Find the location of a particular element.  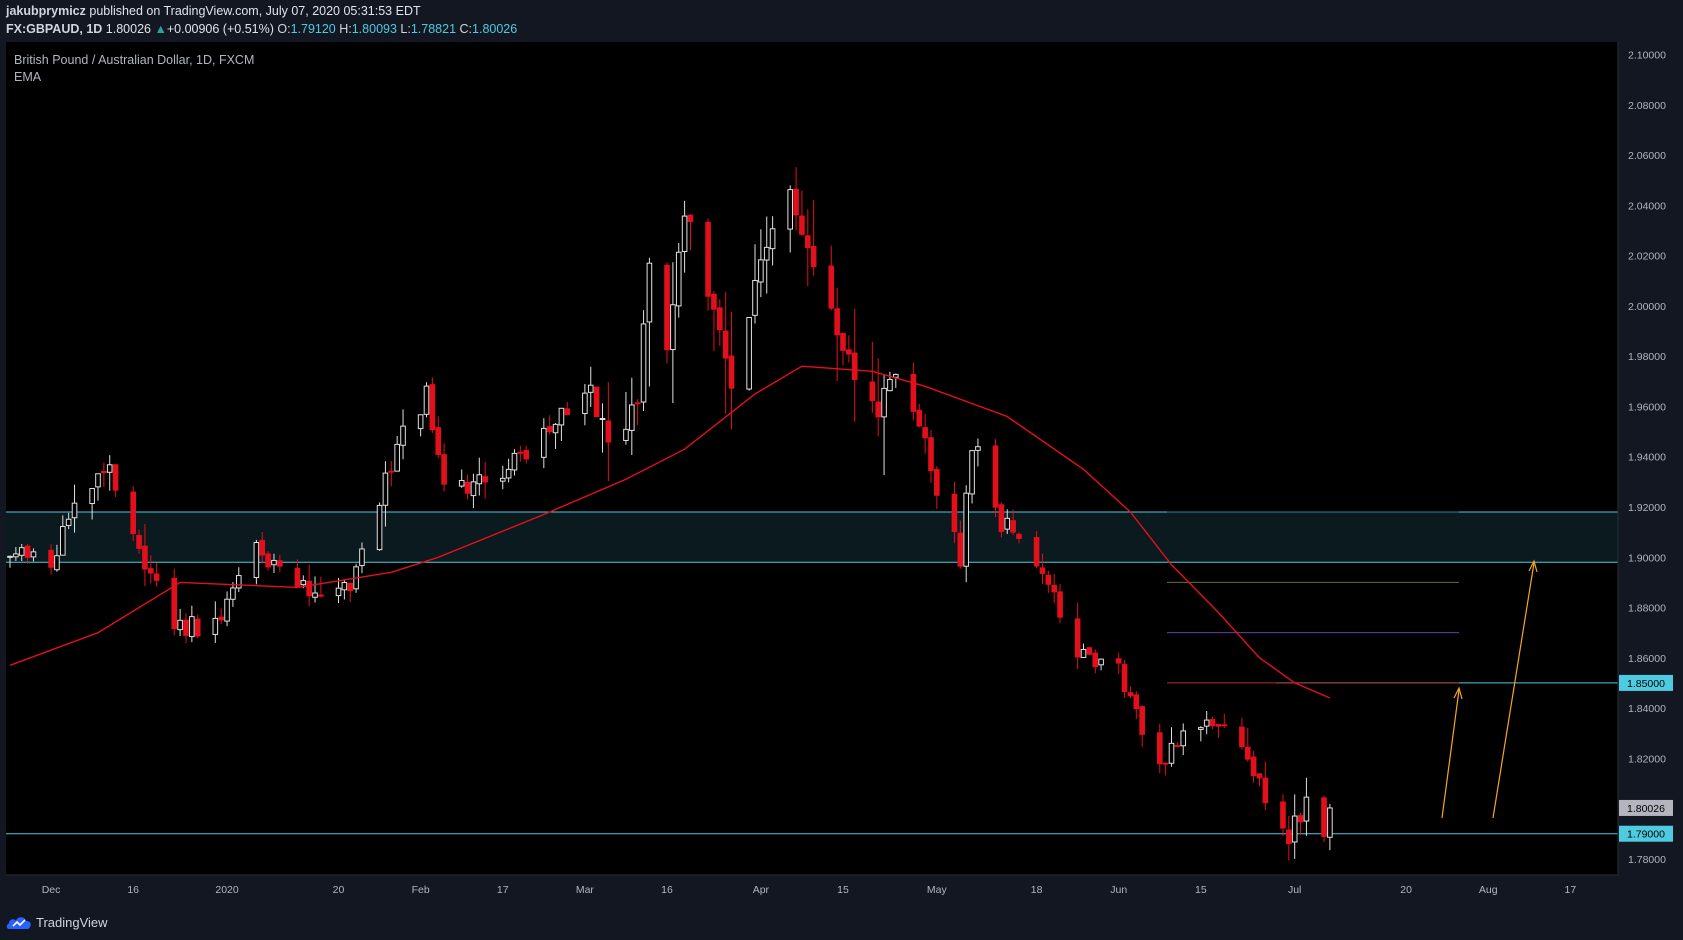

y-tick-label: 1.88000 is located at coordinates (1647, 609).